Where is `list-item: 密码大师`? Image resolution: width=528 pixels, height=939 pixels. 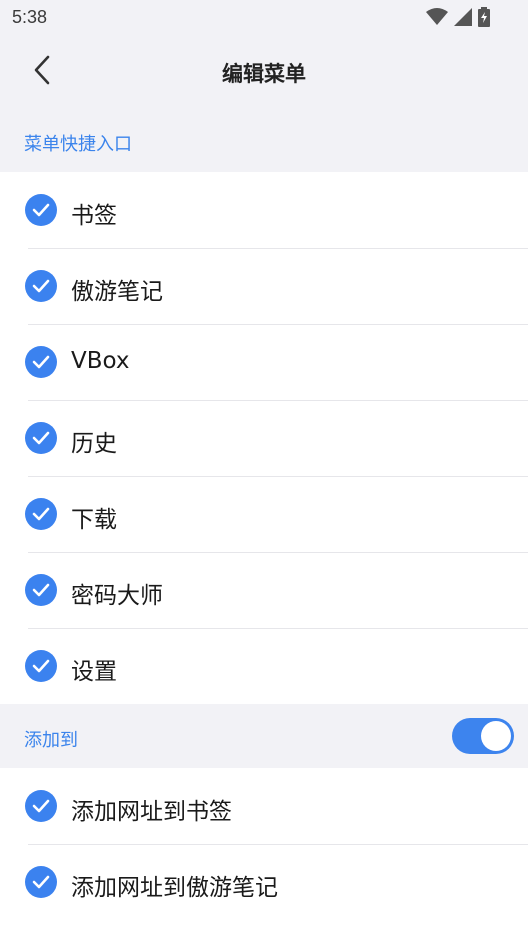 list-item: 密码大师 is located at coordinates (264, 590).